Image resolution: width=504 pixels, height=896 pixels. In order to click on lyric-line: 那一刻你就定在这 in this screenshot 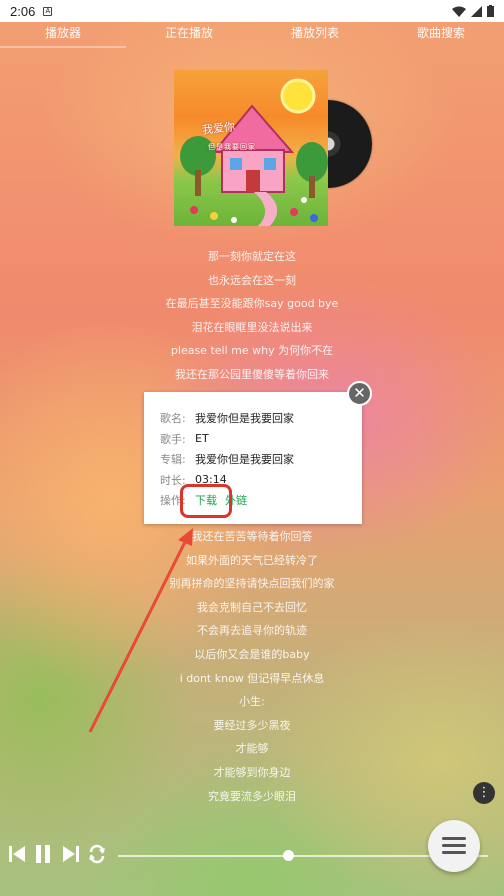, I will do `click(252, 256)`.